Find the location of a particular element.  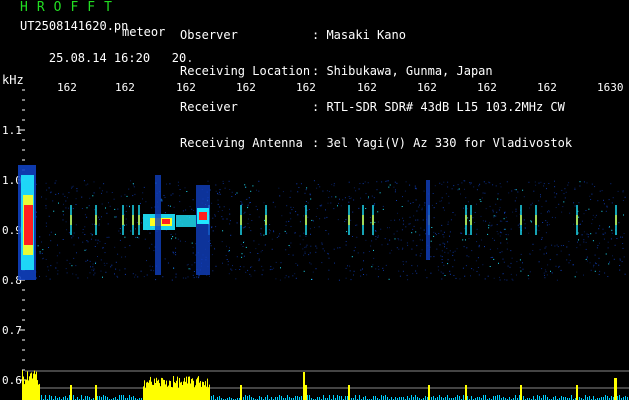

echo-streak-core is located at coordinates (96, 220).